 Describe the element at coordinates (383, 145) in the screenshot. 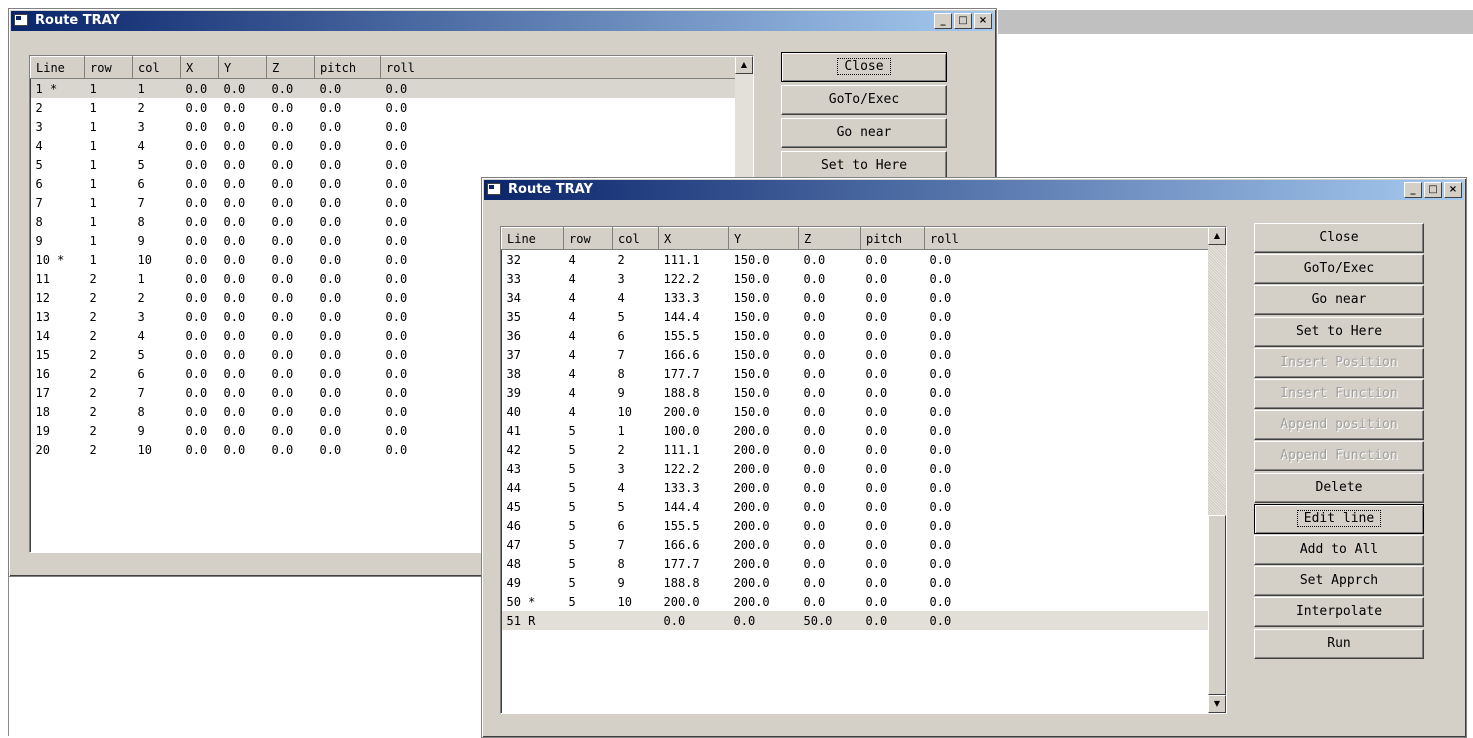

I see `table-row: 4 1 4 0.0 0.0 0.0 0.0 0.0` at that location.